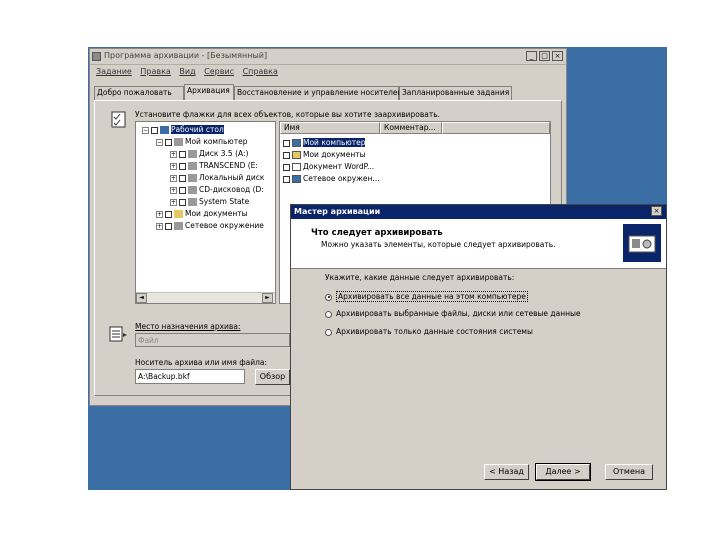  Describe the element at coordinates (190, 376) in the screenshot. I see `media-filename-input: A:\Backup.bkf` at that location.